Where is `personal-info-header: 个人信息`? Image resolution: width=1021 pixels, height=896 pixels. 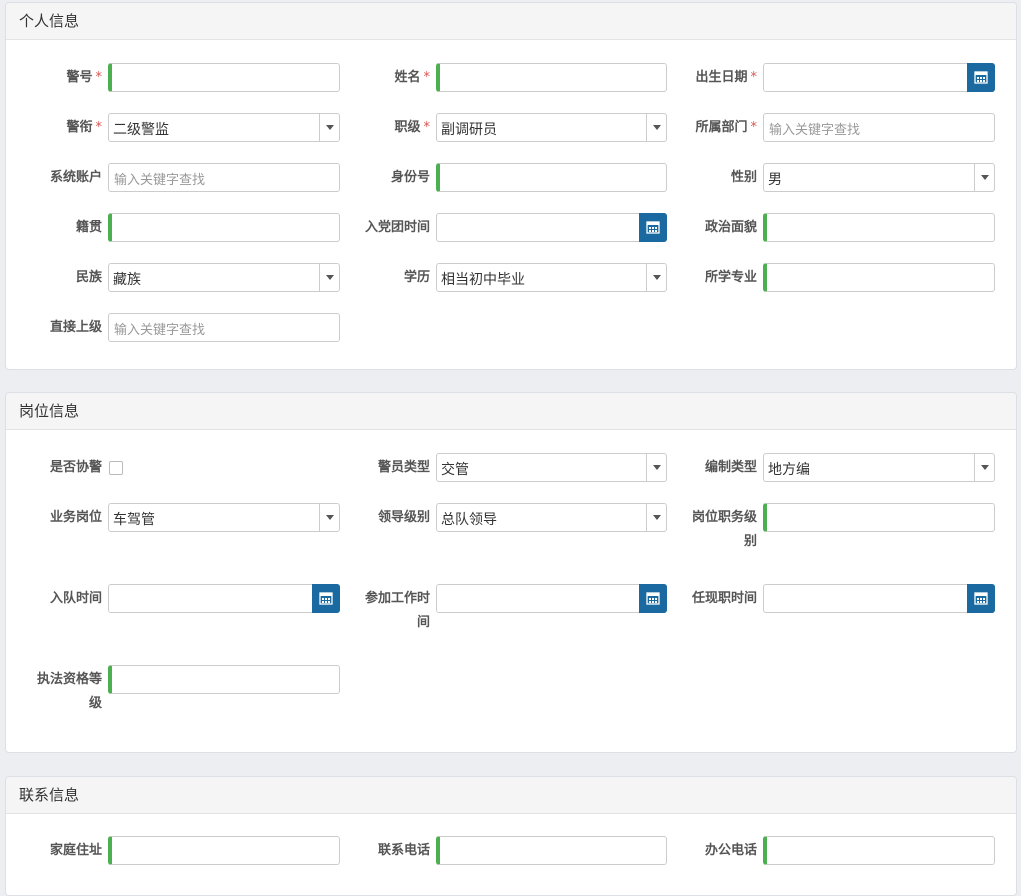
personal-info-header: 个人信息 is located at coordinates (511, 21).